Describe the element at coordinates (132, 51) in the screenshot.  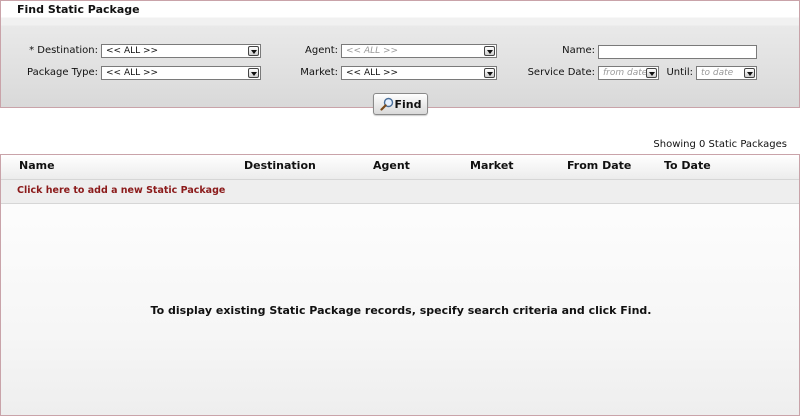
I see `destination-select-value: << ALL >>` at that location.